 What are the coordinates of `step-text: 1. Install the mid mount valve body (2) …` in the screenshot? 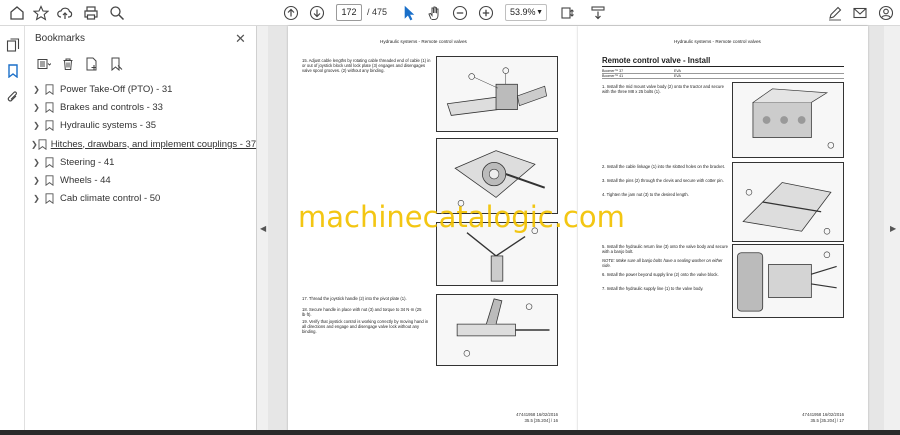 It's located at (663, 89).